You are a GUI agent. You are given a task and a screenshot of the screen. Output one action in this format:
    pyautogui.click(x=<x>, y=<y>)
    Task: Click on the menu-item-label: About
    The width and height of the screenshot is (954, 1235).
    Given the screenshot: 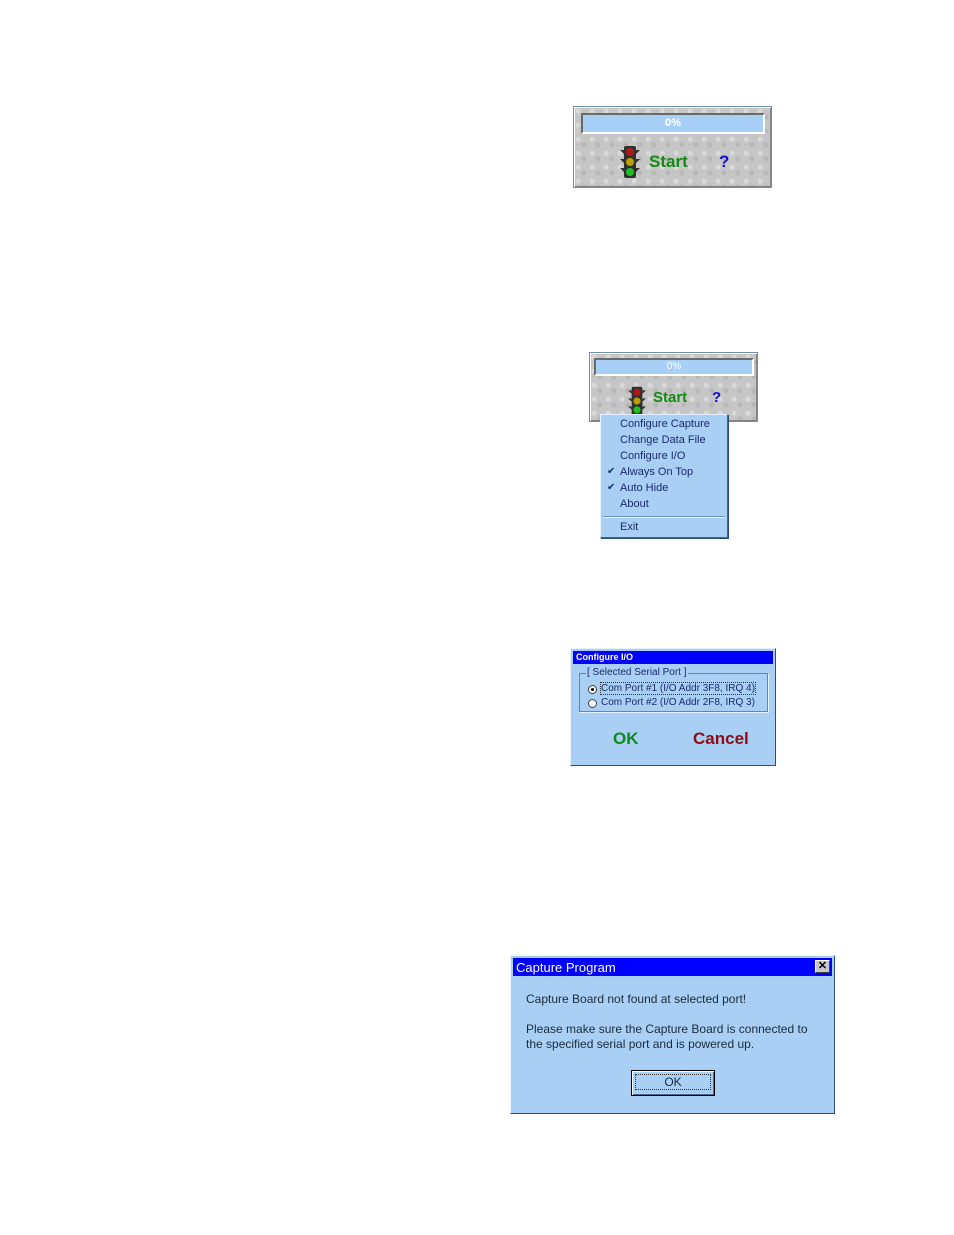 What is the action you would take?
    pyautogui.click(x=634, y=504)
    